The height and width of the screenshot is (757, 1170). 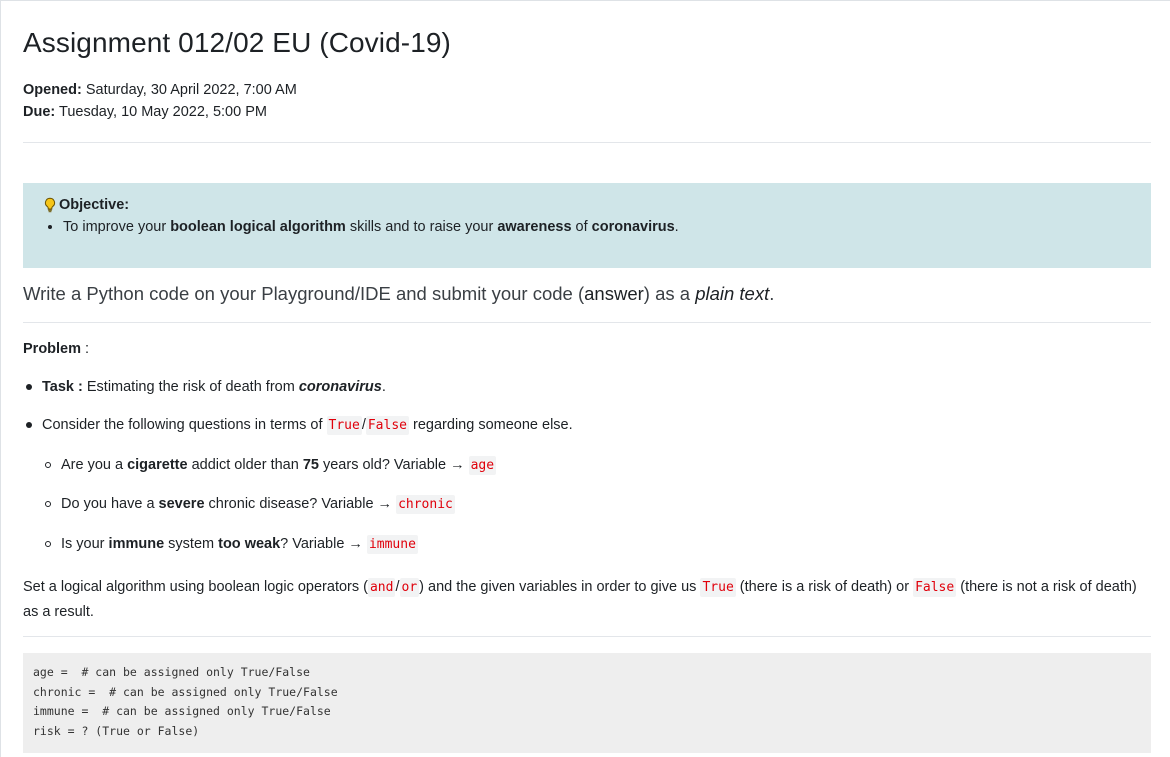 What do you see at coordinates (482, 465) in the screenshot?
I see `code-age: age` at bounding box center [482, 465].